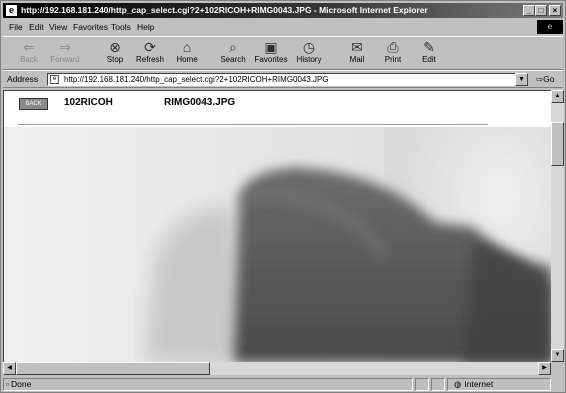  I want to click on mail-button: ✉ Mail, so click(357, 53).